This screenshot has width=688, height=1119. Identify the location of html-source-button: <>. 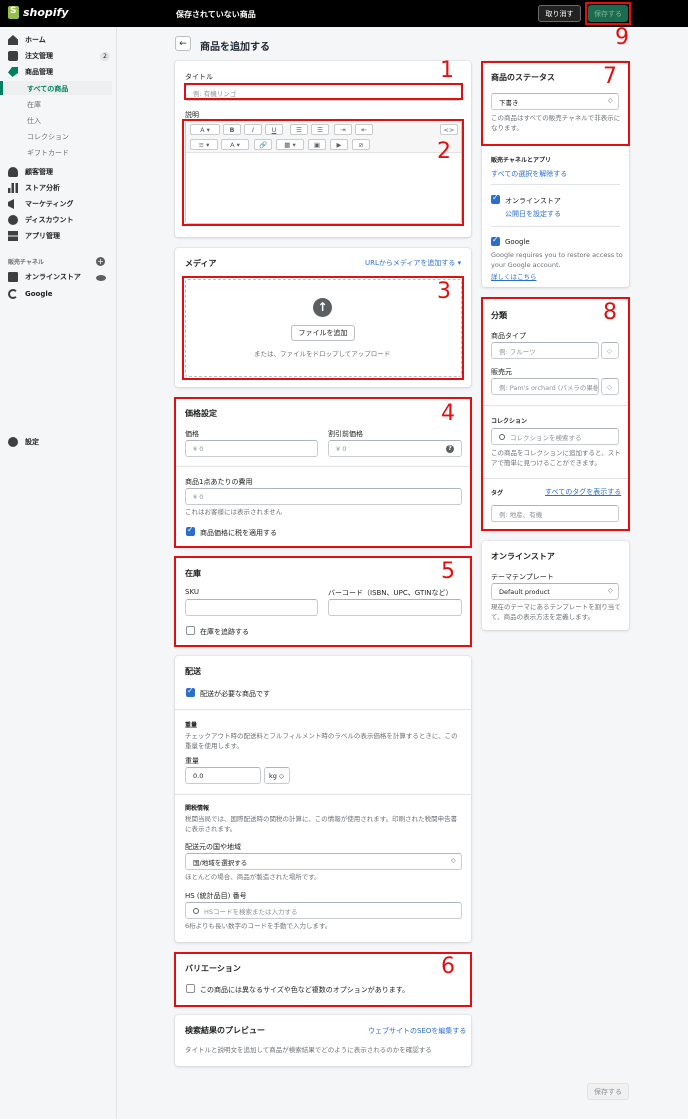
(449, 129).